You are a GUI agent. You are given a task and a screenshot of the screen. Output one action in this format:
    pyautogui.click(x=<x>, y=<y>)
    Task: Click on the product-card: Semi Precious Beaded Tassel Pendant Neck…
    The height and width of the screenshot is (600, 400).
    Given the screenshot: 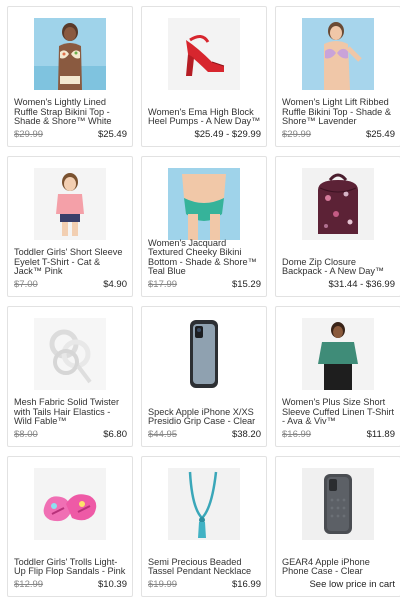 What is the action you would take?
    pyautogui.click(x=204, y=526)
    